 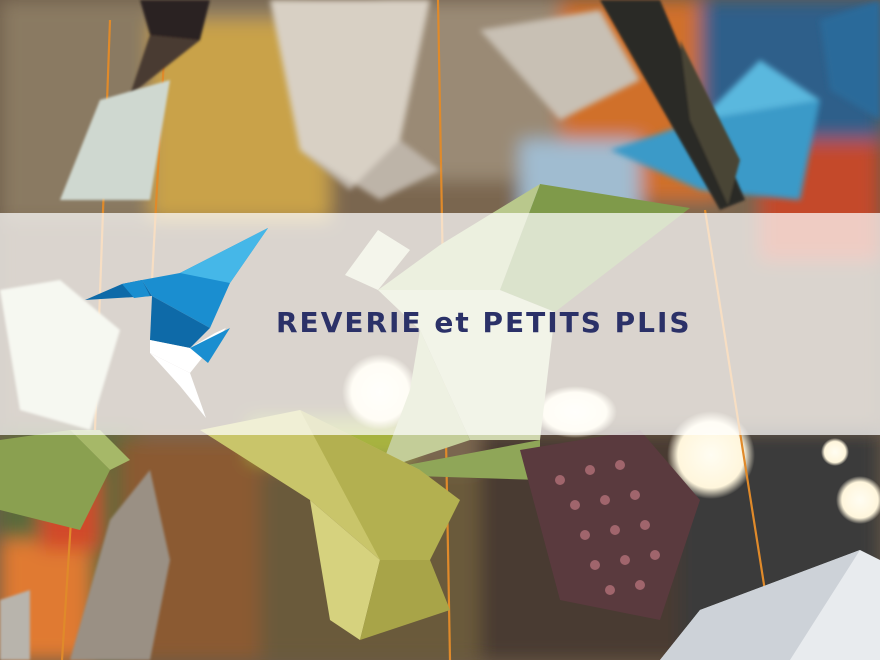 I want to click on origami-hummingbird-icon, so click(x=176, y=323).